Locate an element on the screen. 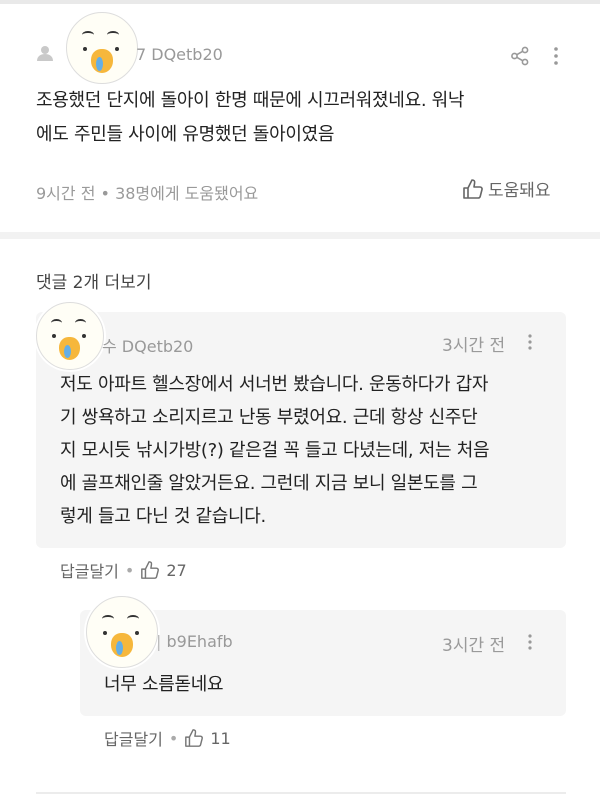 The height and width of the screenshot is (796, 600). like-count: 27 is located at coordinates (176, 570).